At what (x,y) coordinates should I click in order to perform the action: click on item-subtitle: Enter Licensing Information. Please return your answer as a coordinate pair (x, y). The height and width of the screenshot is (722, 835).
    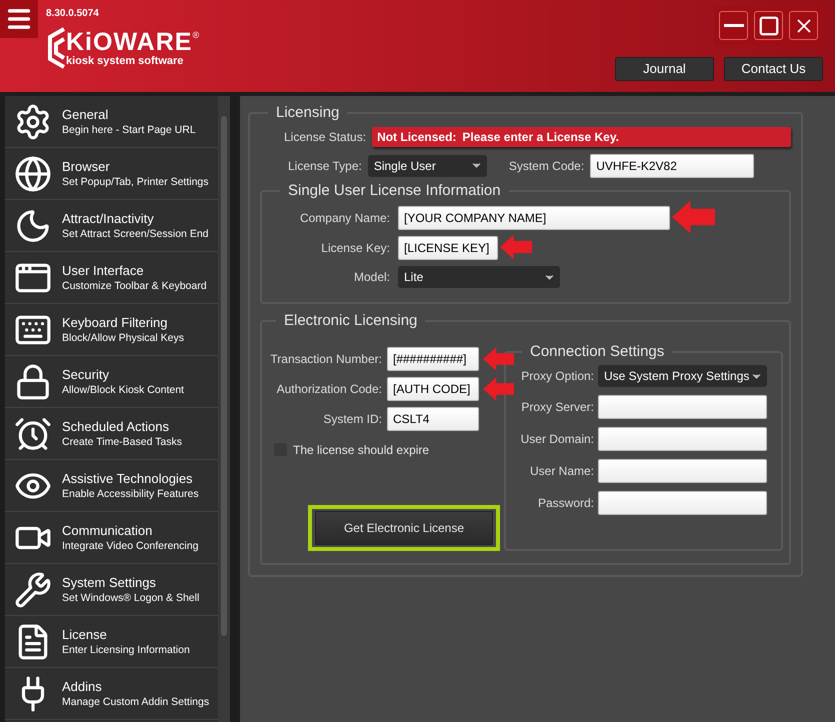
    Looking at the image, I should click on (126, 649).